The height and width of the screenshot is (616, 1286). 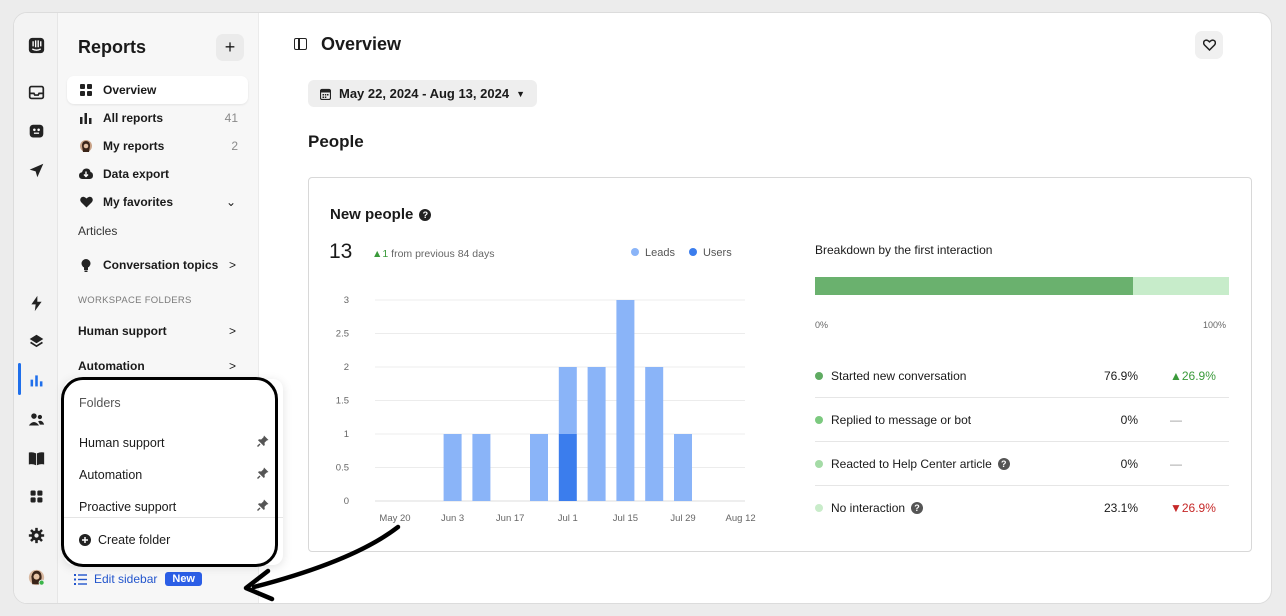 What do you see at coordinates (682, 518) in the screenshot?
I see `x-tick-label: Jul 29` at bounding box center [682, 518].